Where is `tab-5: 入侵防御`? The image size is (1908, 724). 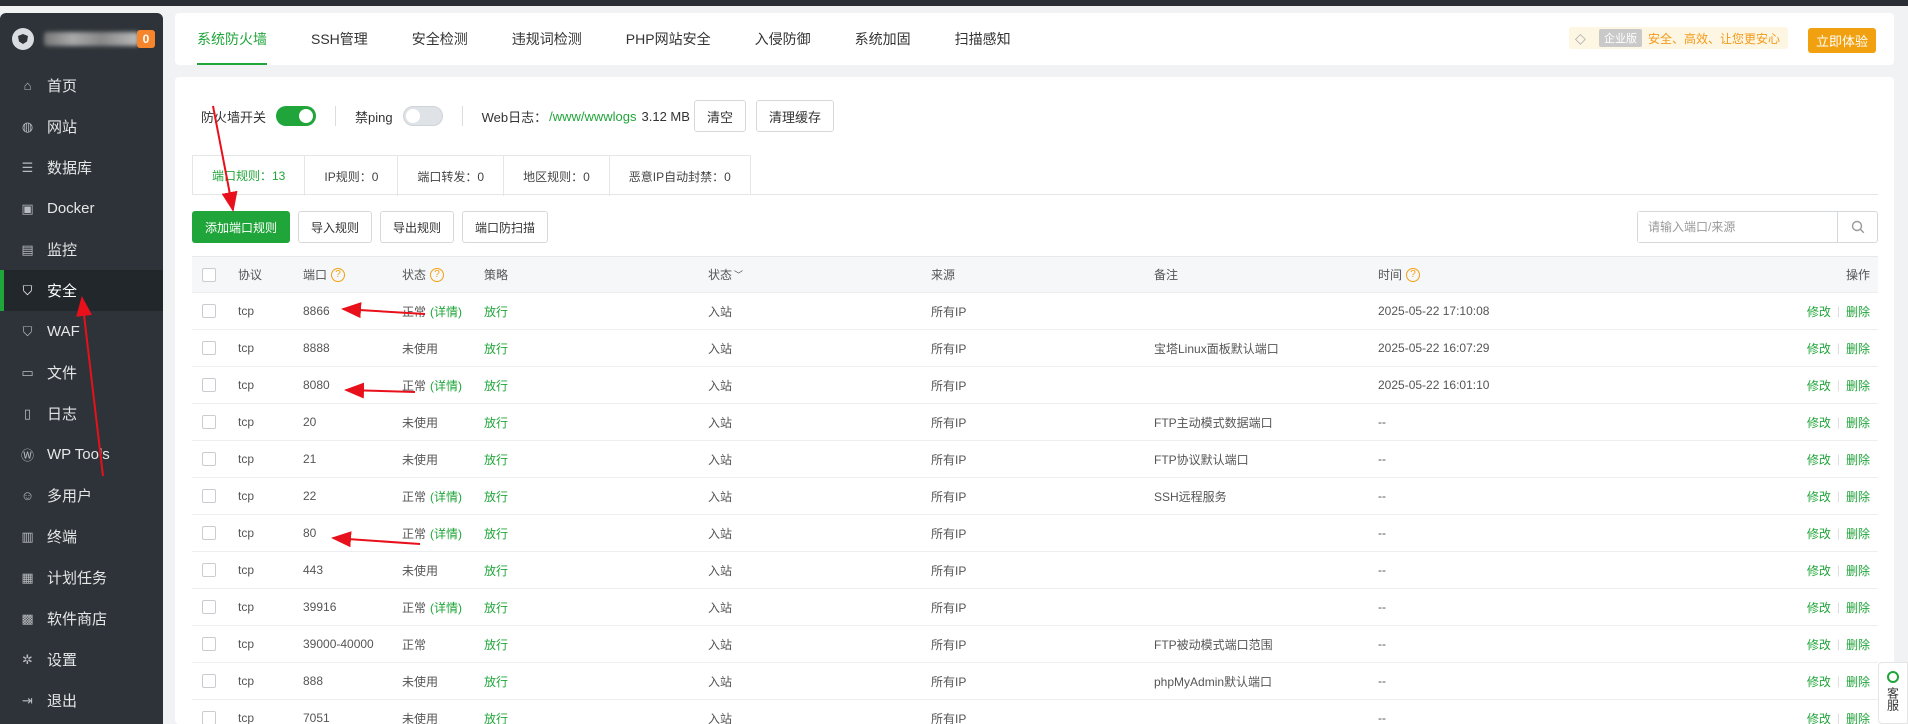
tab-5: 入侵防御 is located at coordinates (783, 39).